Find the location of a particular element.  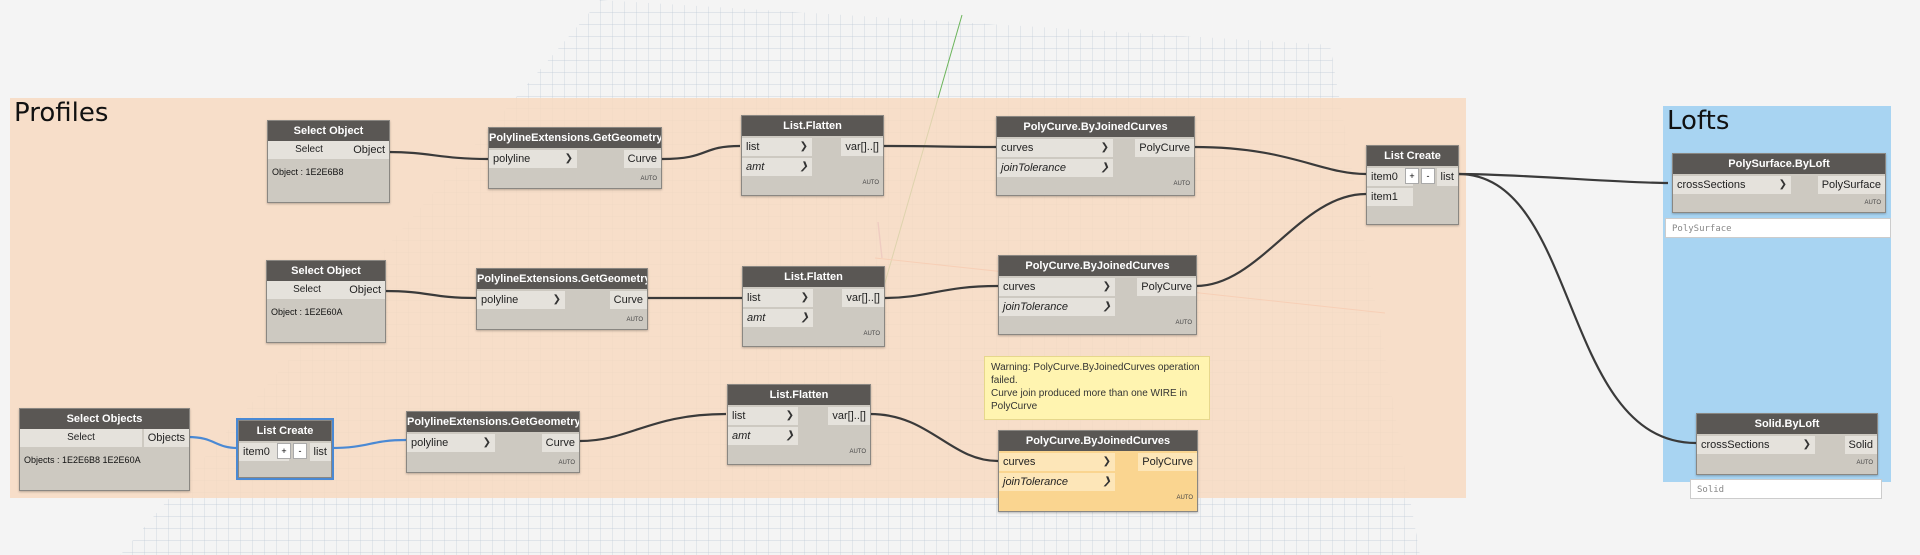

input-label: crossSections is located at coordinates (1735, 445).